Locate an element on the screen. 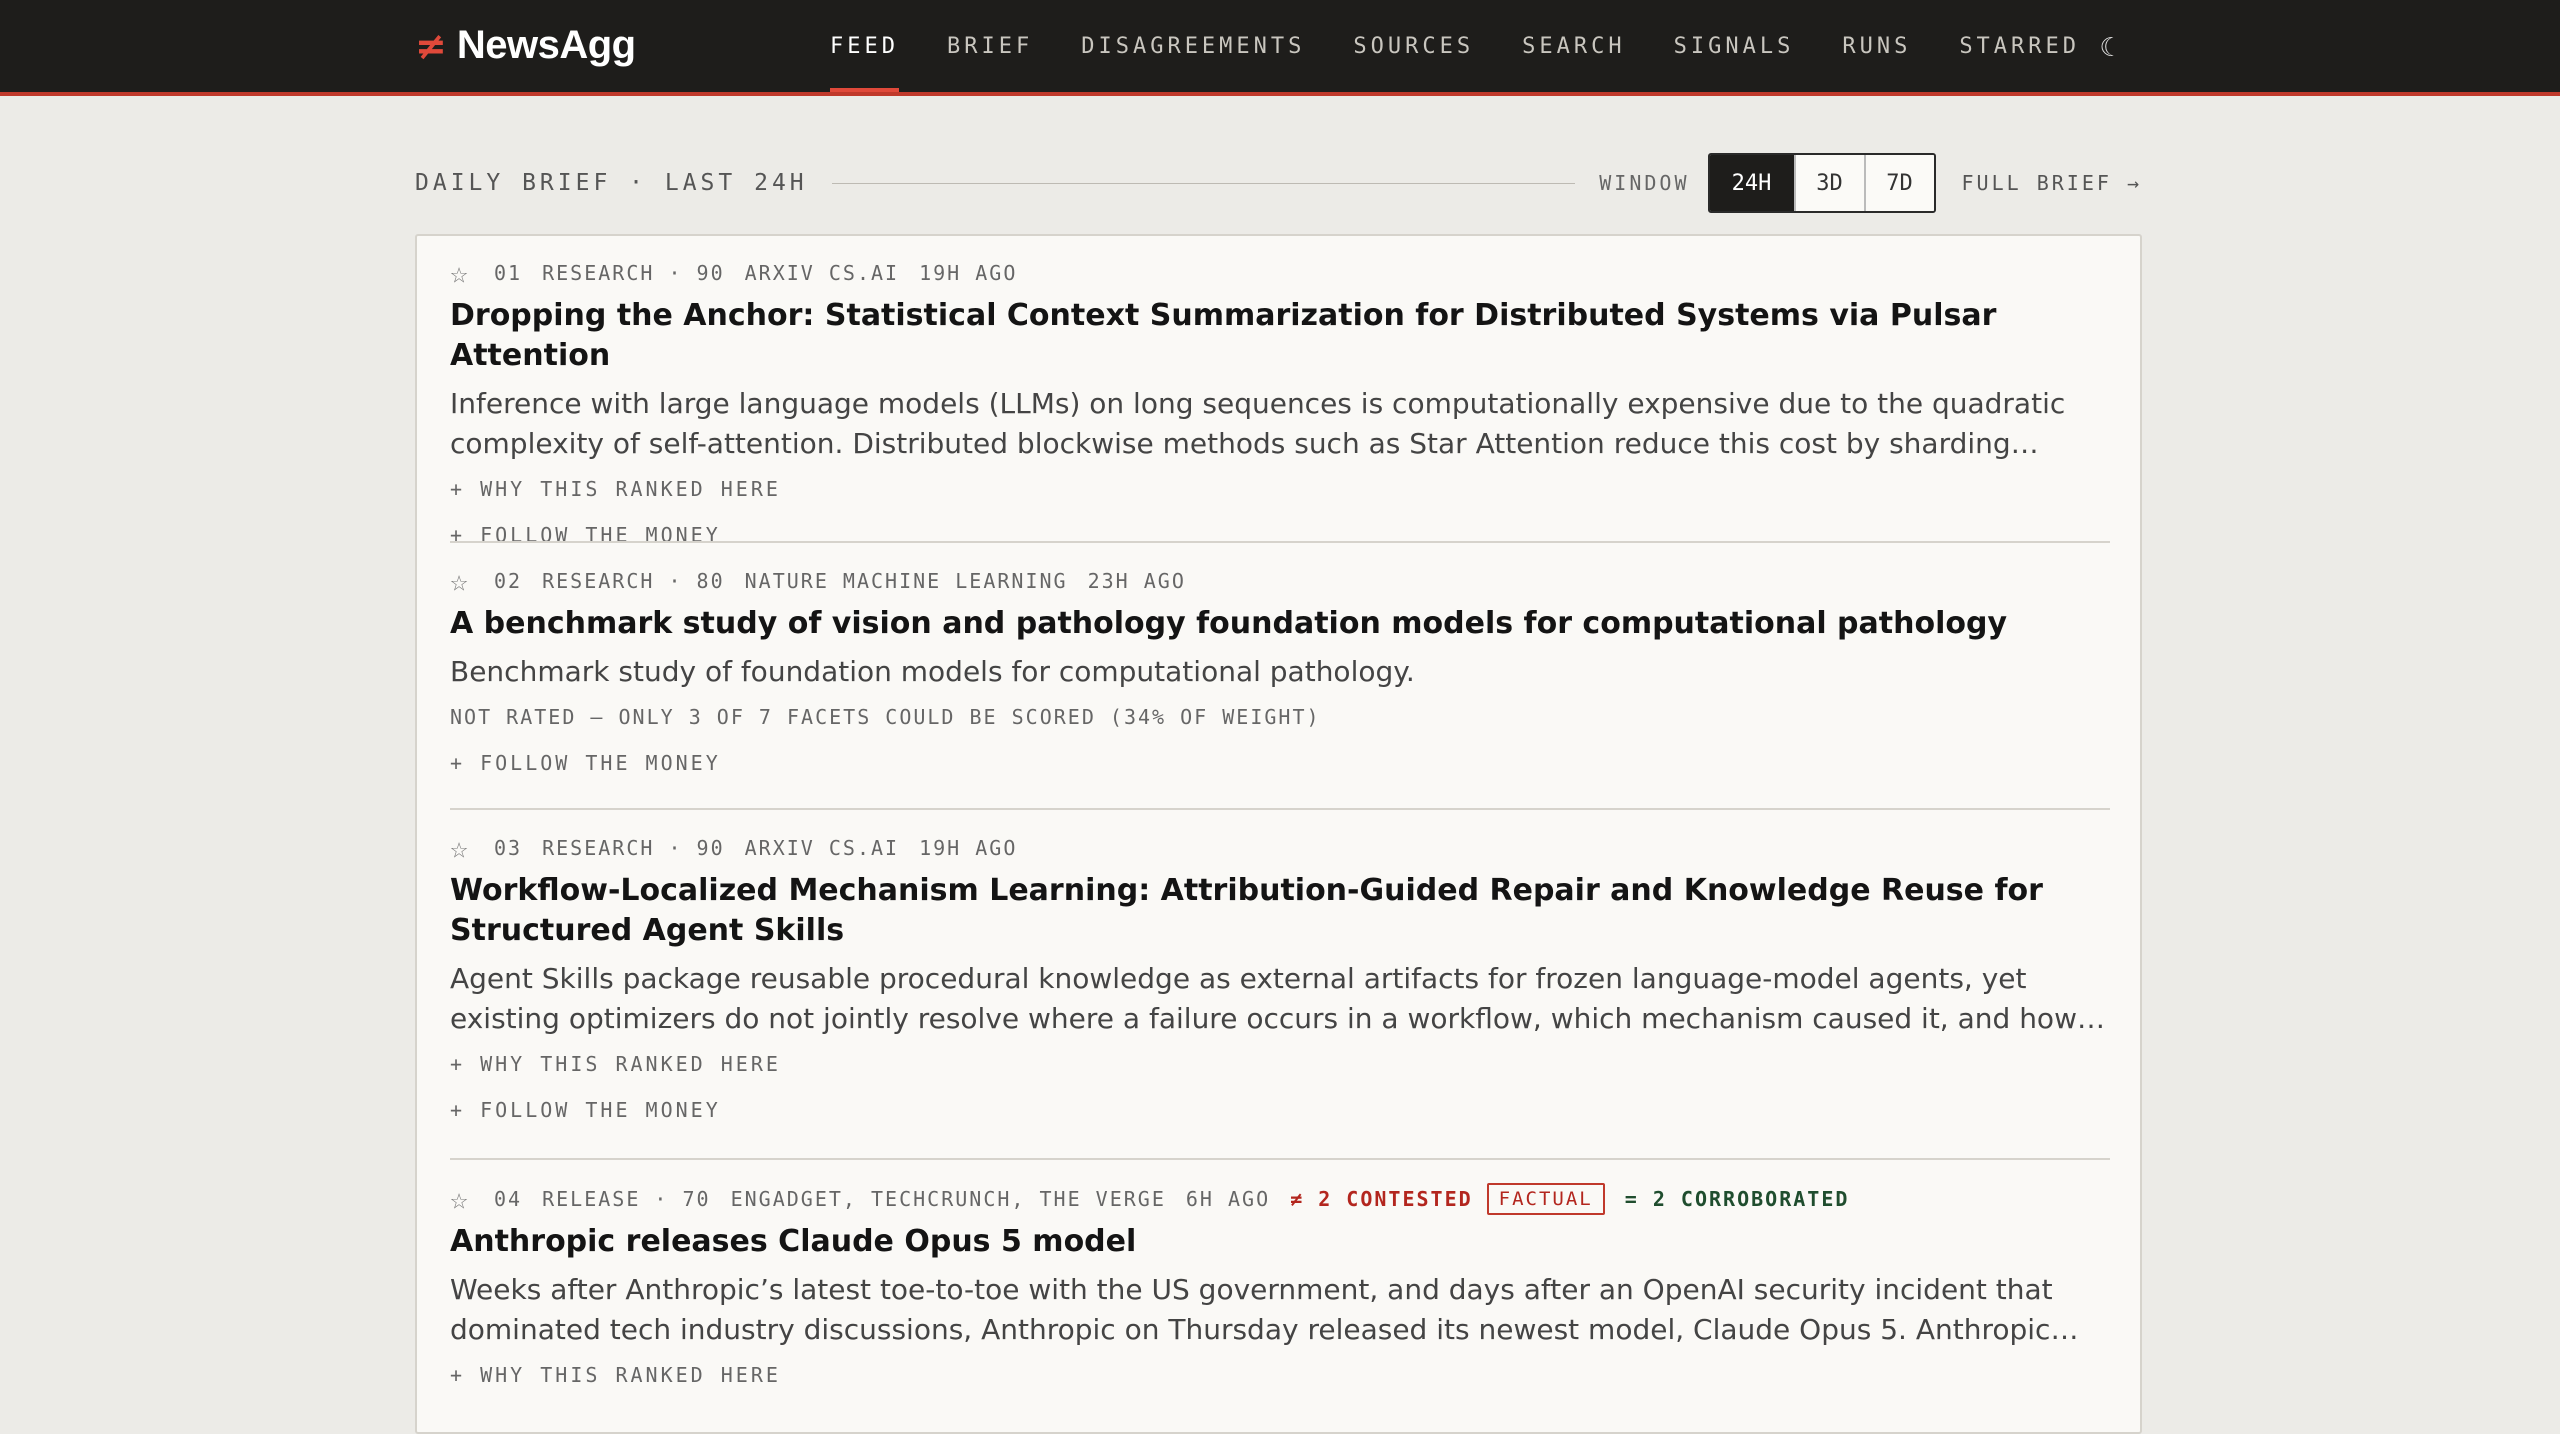 This screenshot has height=1434, width=2560. brand-logo: ≠ NewsAgg is located at coordinates (525, 45).